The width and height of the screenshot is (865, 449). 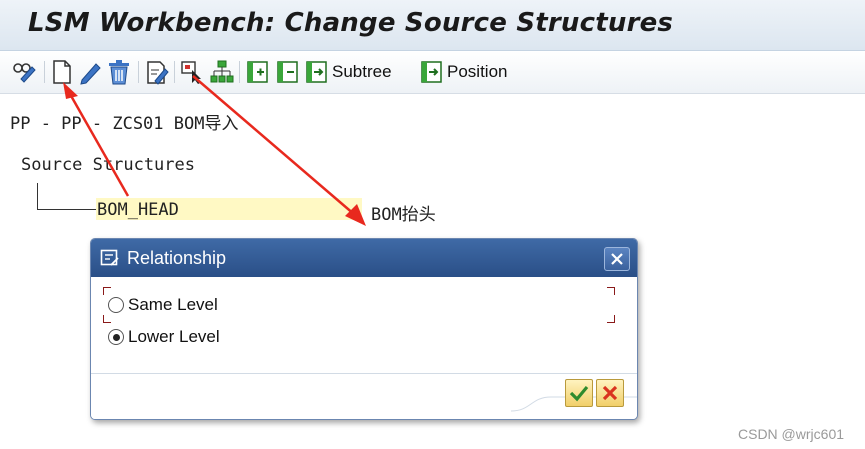 I want to click on check-icon, so click(x=579, y=393).